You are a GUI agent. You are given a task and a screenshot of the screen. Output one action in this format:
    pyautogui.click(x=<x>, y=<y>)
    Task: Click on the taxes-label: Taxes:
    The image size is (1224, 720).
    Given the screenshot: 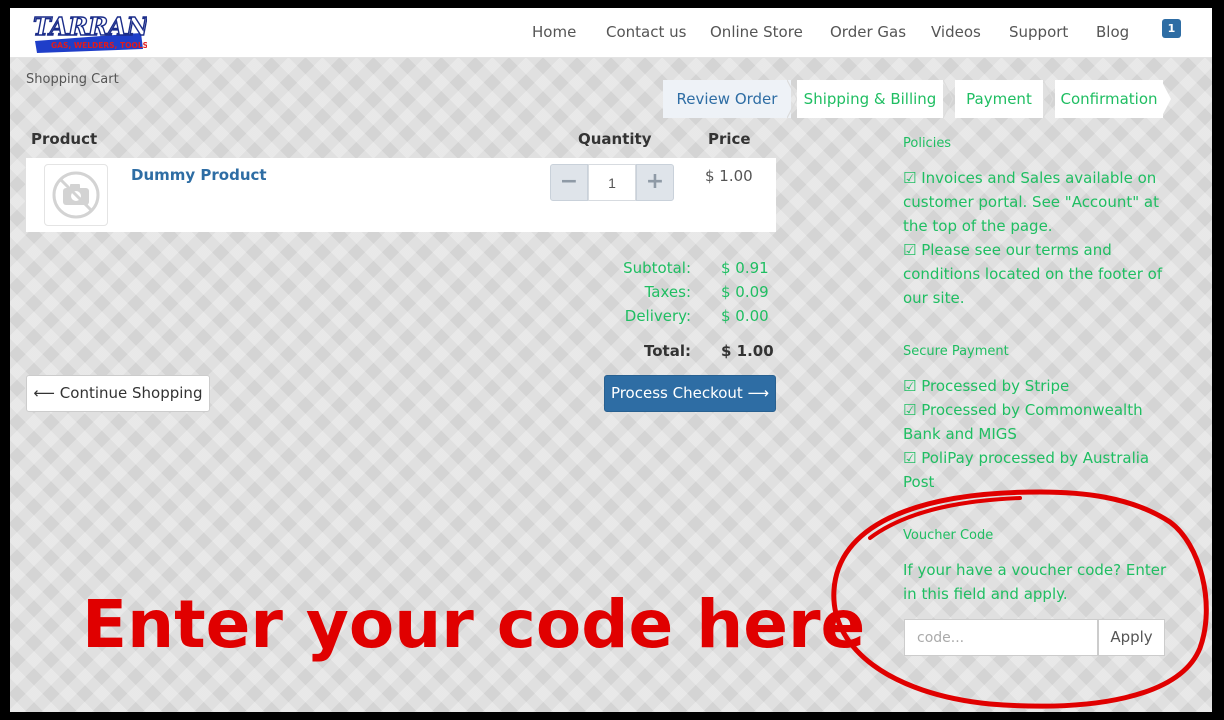 What is the action you would take?
    pyautogui.click(x=667, y=292)
    